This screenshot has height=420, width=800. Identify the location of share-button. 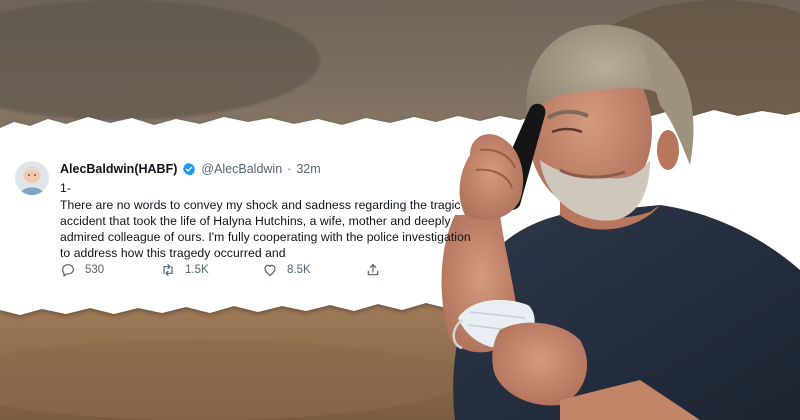
(373, 270).